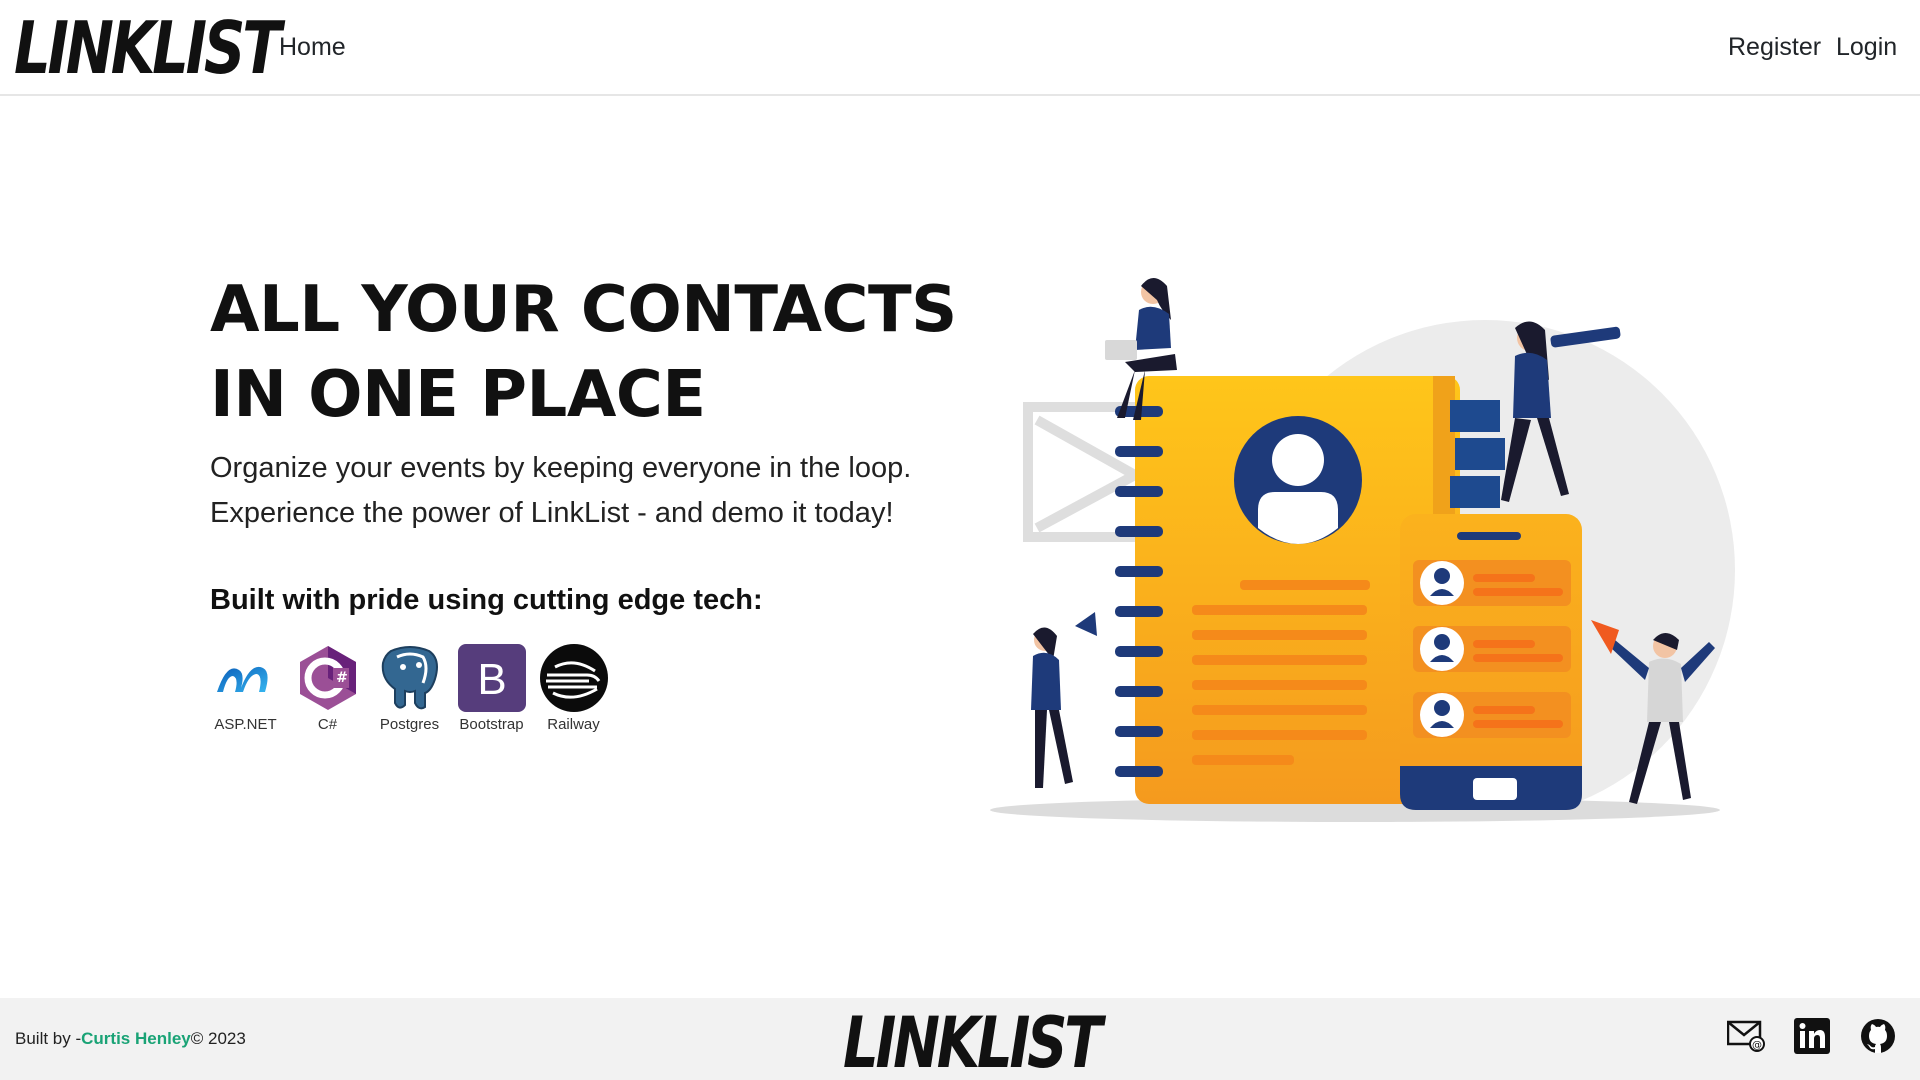 Image resolution: width=1920 pixels, height=1080 pixels. Describe the element at coordinates (1866, 47) in the screenshot. I see `nav-login-link: Login` at that location.